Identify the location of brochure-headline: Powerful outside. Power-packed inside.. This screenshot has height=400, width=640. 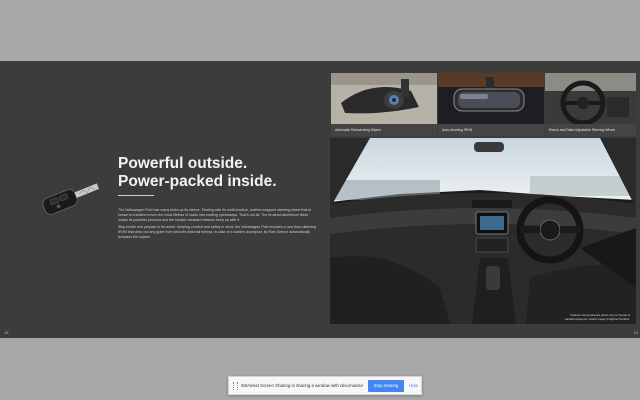
(218, 173).